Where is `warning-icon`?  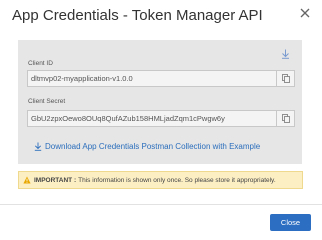 warning-icon is located at coordinates (27, 180).